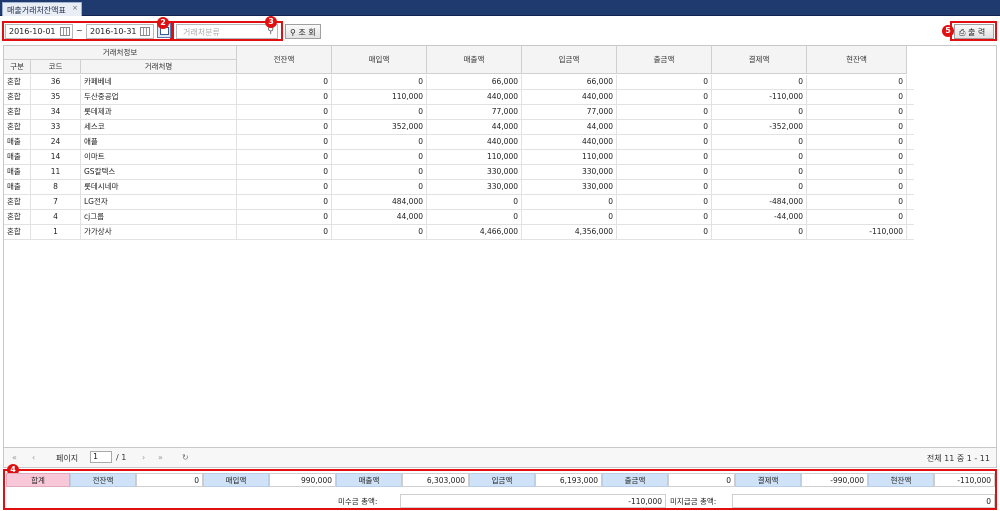  What do you see at coordinates (236, 480) in the screenshot?
I see `summary-label: 매입액` at bounding box center [236, 480].